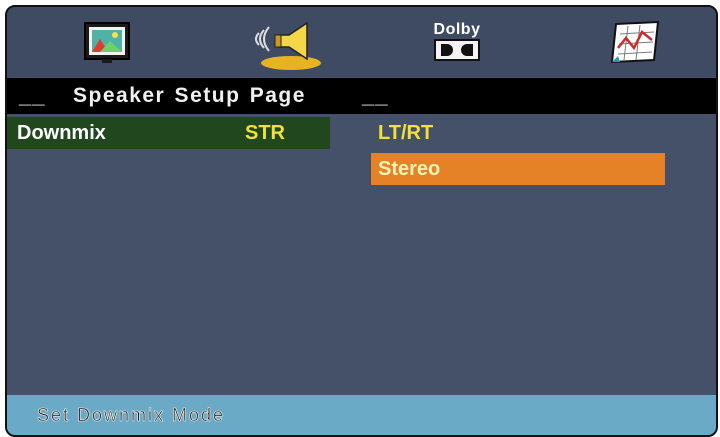 Image resolution: width=720 pixels, height=437 pixels. Describe the element at coordinates (287, 42) in the screenshot. I see `speaker-setup-icon` at that location.